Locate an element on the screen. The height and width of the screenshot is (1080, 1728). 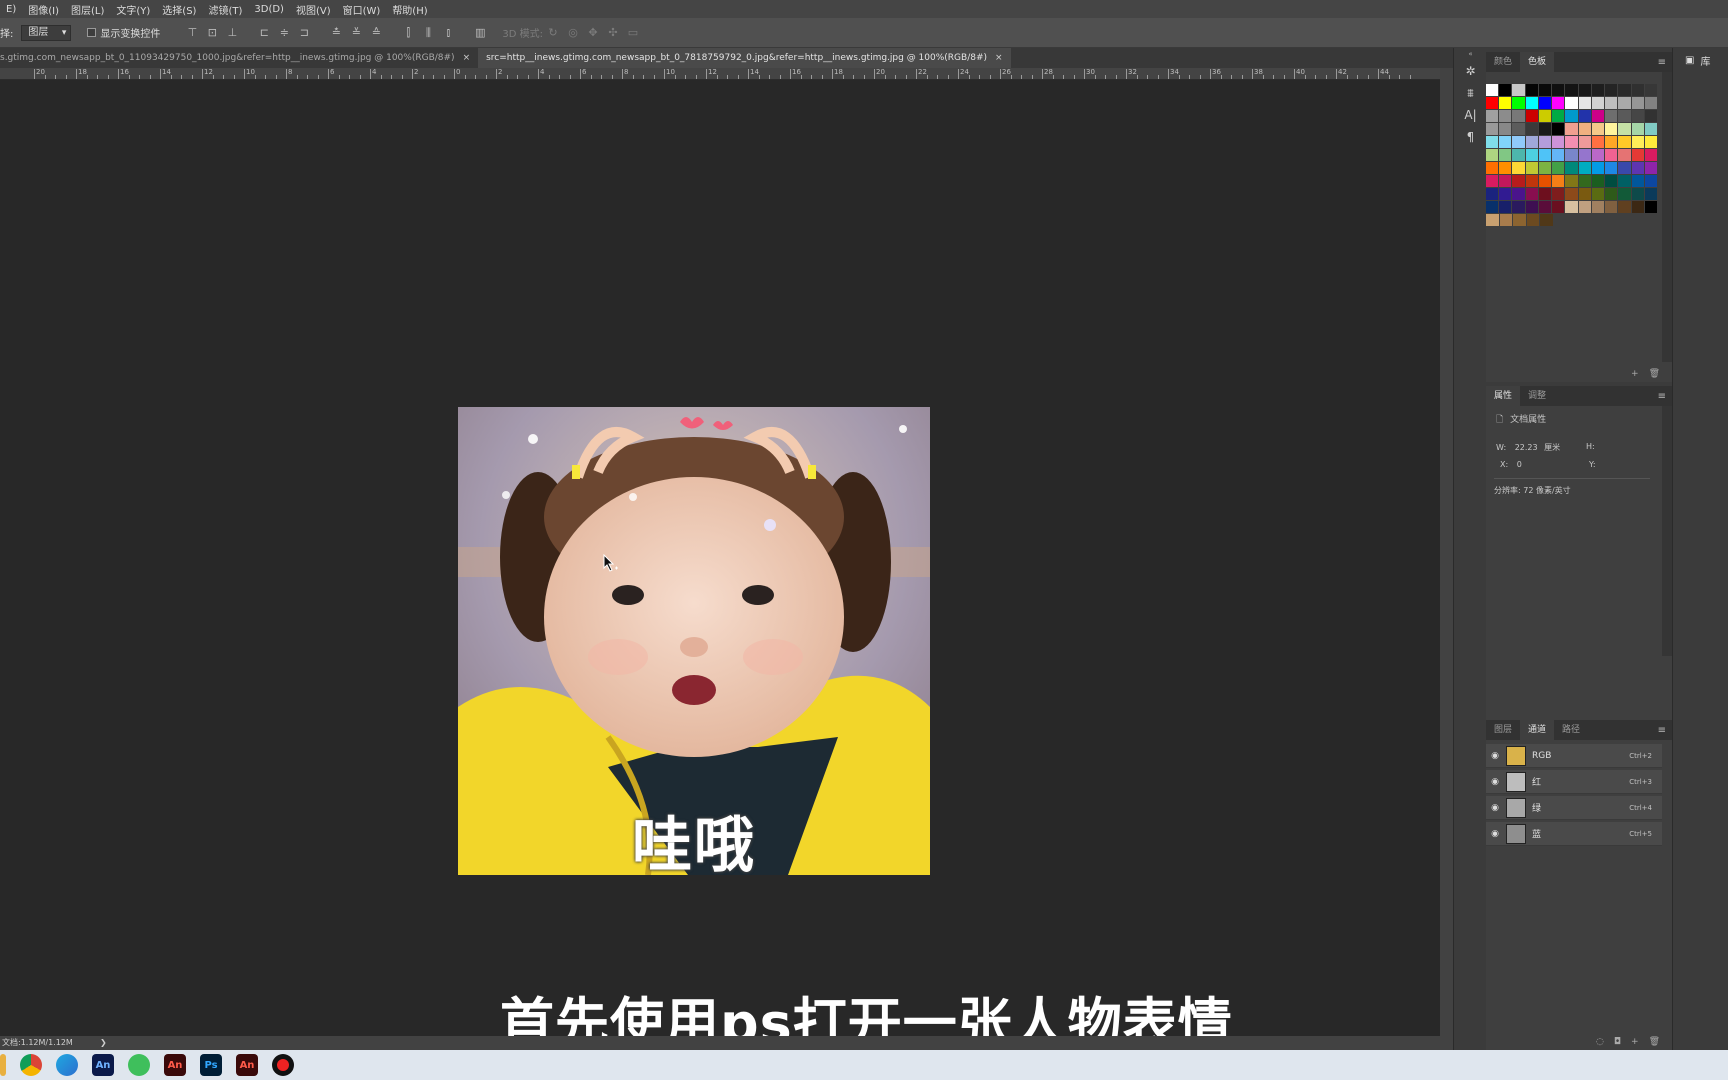
3d-scale-icon: ▭ is located at coordinates (633, 33).